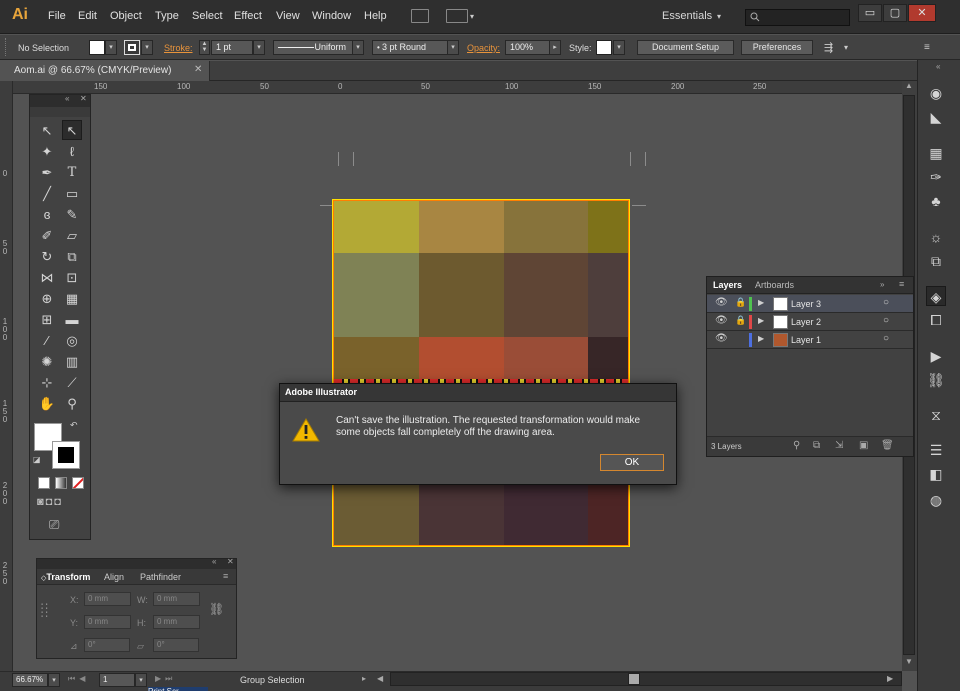 The width and height of the screenshot is (960, 691). Describe the element at coordinates (259, 47) in the screenshot. I see `stroke-weight-dropdown-icon: ▾` at that location.